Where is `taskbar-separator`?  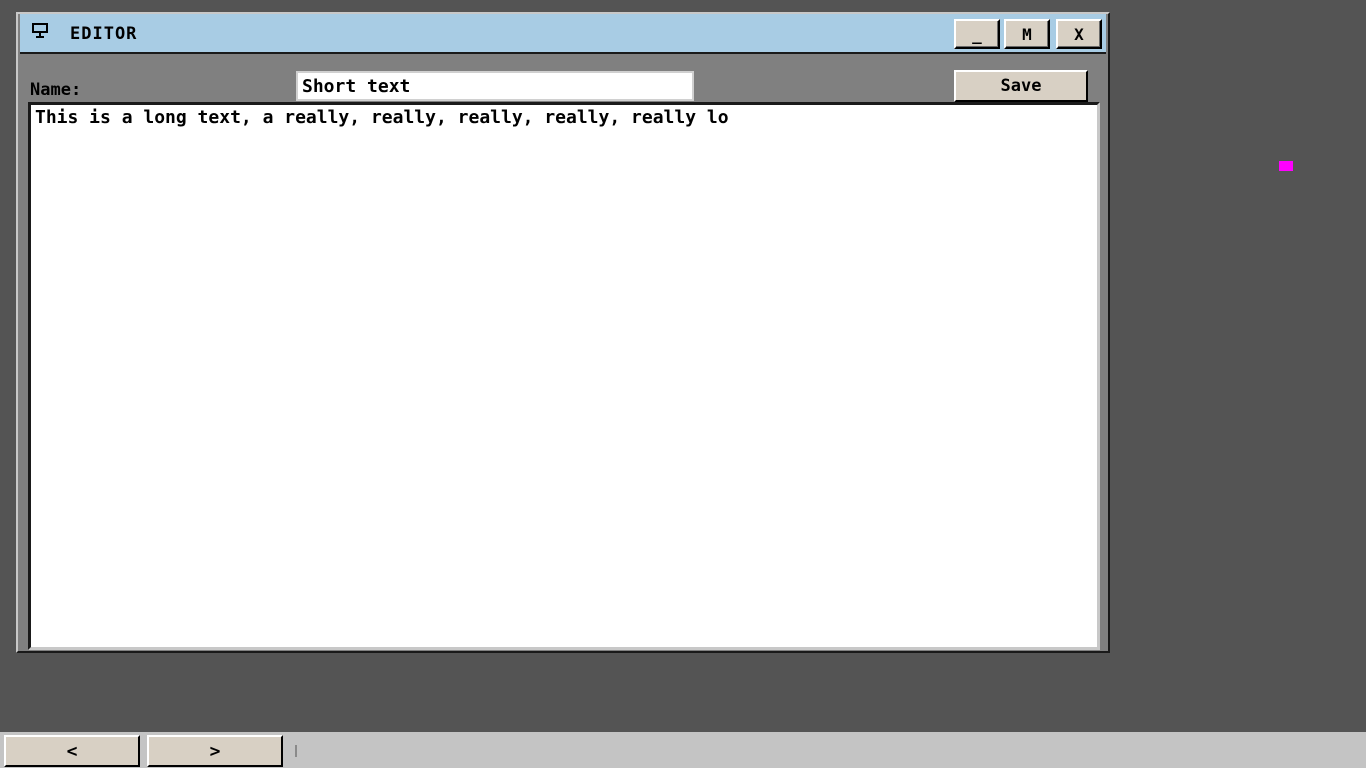
taskbar-separator is located at coordinates (296, 751).